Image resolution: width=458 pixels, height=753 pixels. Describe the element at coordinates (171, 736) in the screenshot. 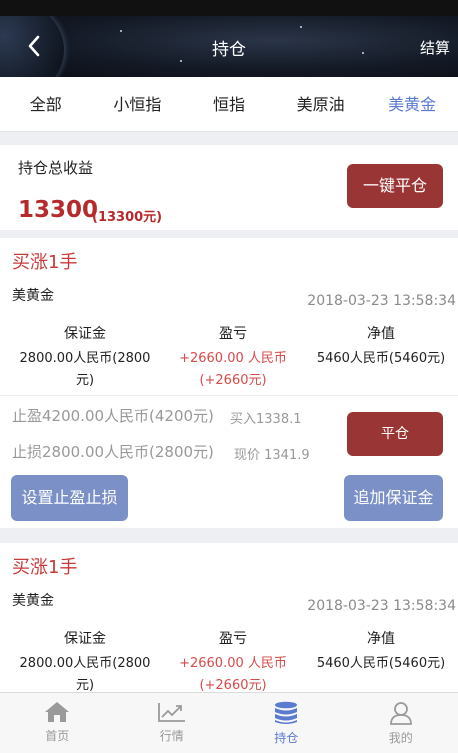

I see `tabbar-market-label: 行情` at that location.